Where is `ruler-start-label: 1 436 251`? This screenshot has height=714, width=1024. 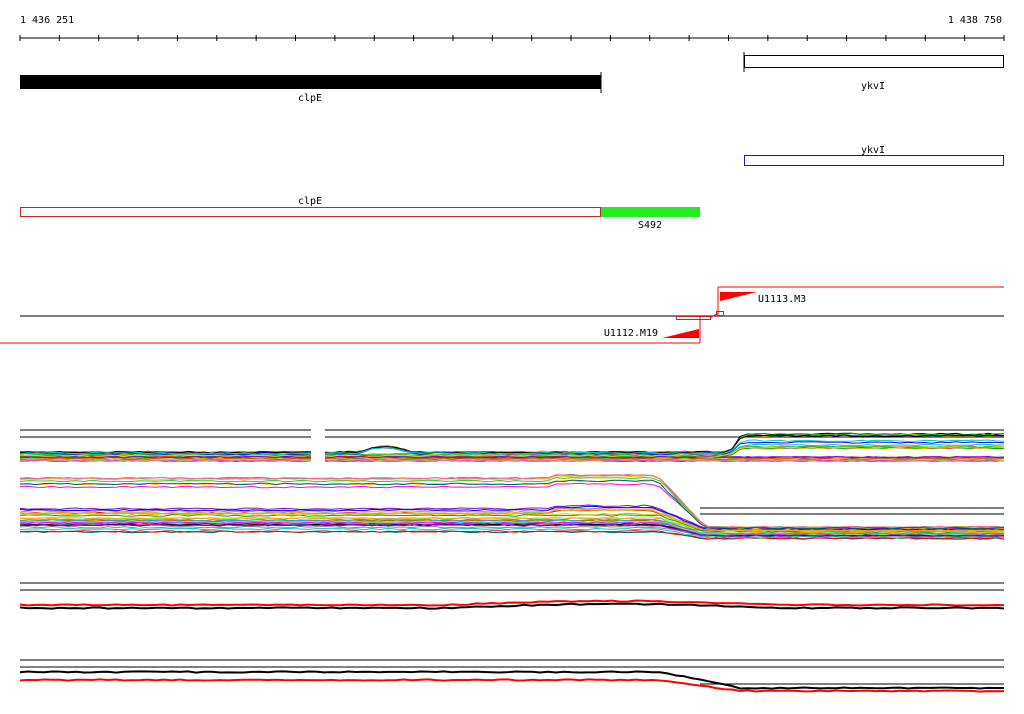
ruler-start-label: 1 436 251 is located at coordinates (47, 20).